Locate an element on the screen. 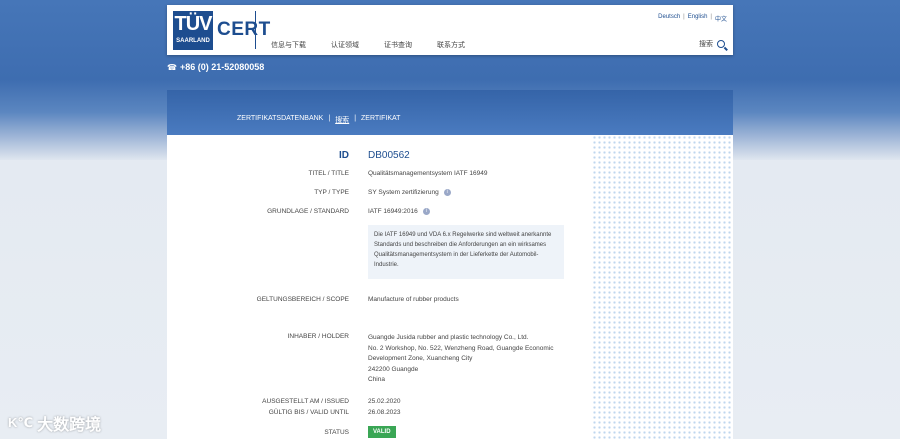 Image resolution: width=900 pixels, height=439 pixels. phone-number: +86 (0) 21-52080058 is located at coordinates (222, 67).